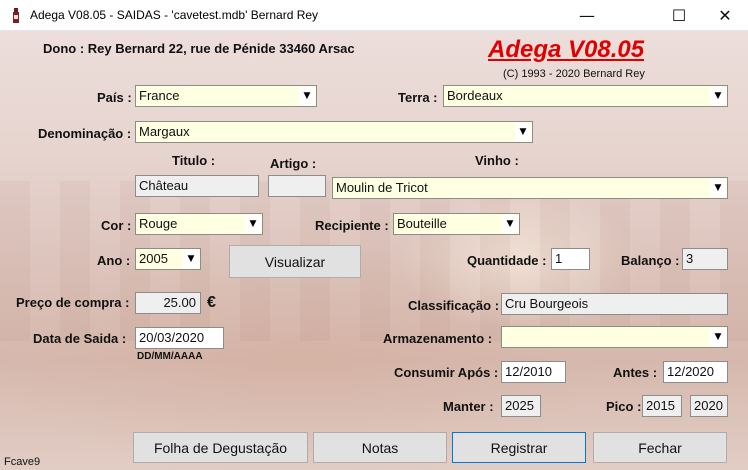  Describe the element at coordinates (158, 223) in the screenshot. I see `cor-value: Rouge` at that location.